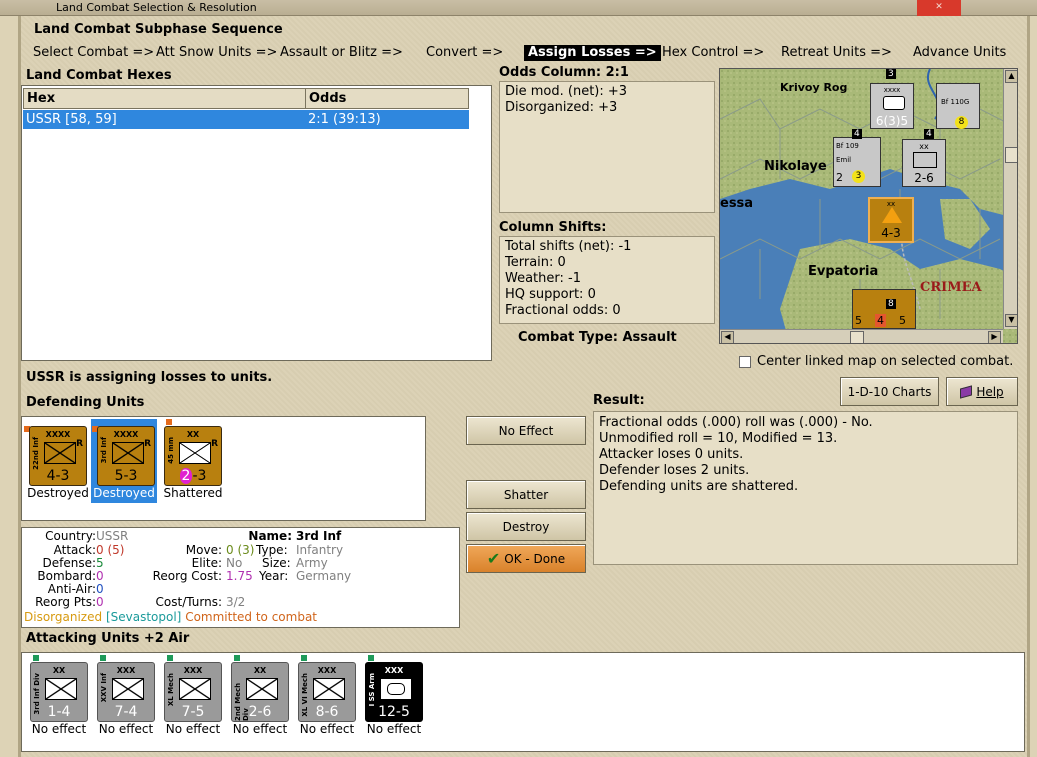 The image size is (1037, 757). I want to click on shift-fractional: Fractional odds: 0, so click(563, 310).